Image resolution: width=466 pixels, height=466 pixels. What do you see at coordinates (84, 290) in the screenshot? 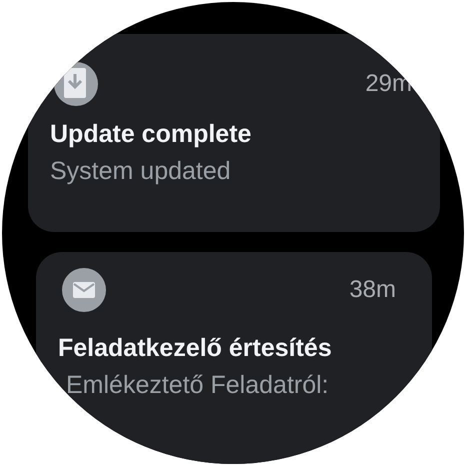
I see `envelope-icon` at bounding box center [84, 290].